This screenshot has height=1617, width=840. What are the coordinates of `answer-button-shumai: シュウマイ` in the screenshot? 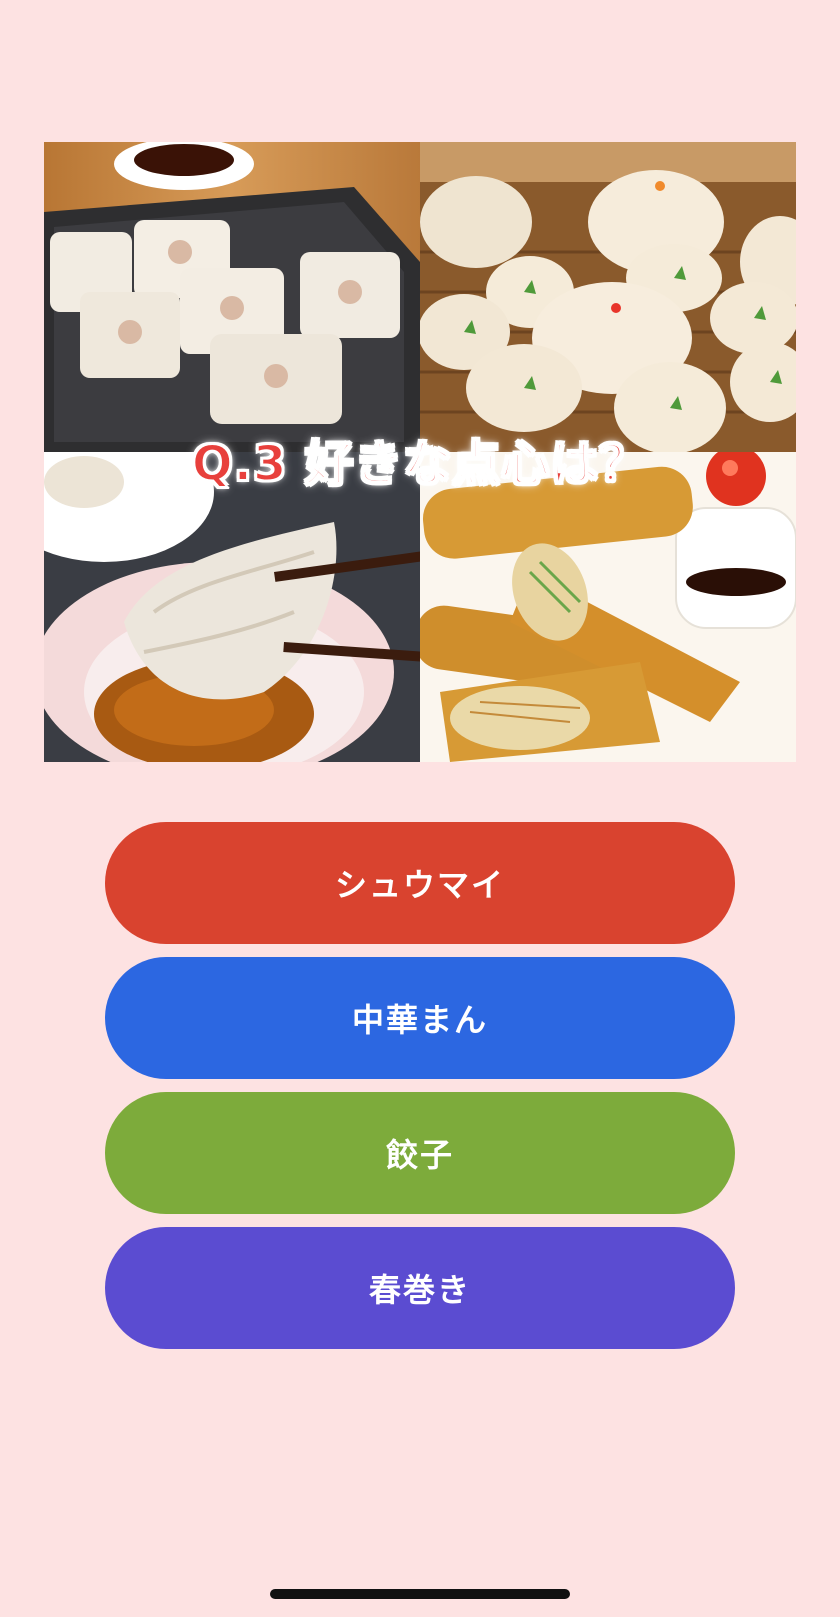 It's located at (420, 883).